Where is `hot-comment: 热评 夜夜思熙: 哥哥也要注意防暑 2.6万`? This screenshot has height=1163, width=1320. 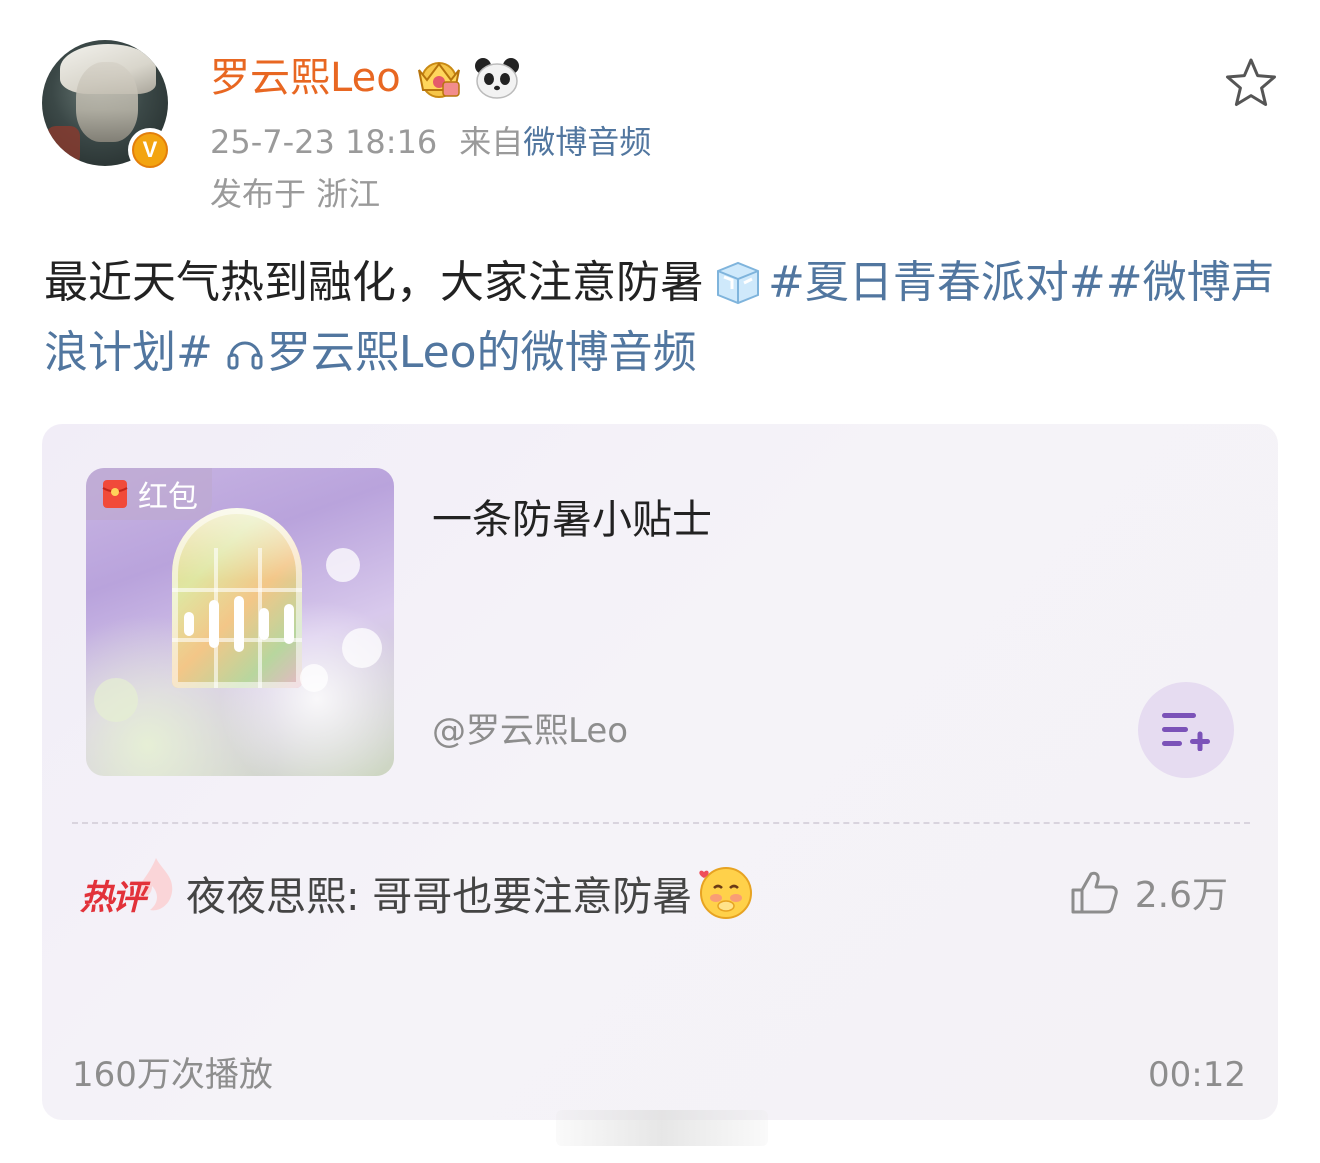 hot-comment: 热评 夜夜思熙: 哥哥也要注意防暑 2.6万 is located at coordinates (668, 893).